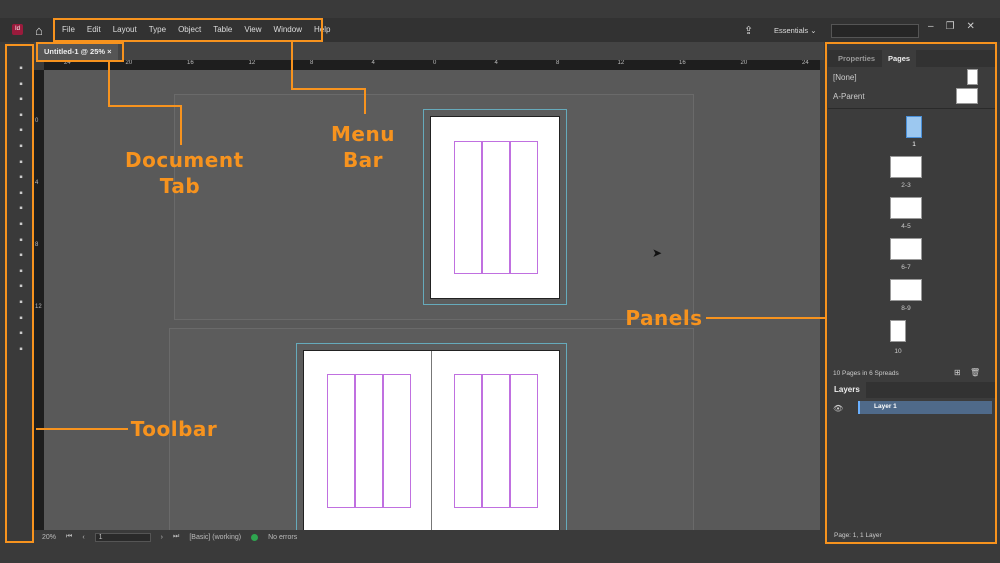  I want to click on panels-annotation: Panels, so click(664, 318).